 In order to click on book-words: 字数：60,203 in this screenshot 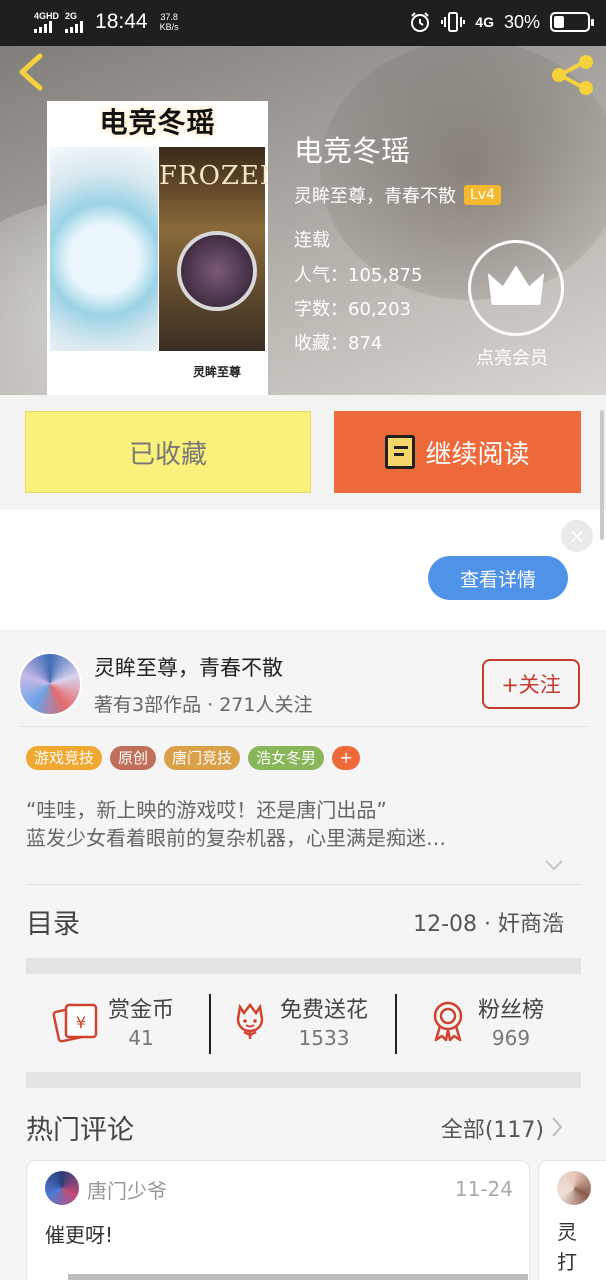, I will do `click(352, 309)`.